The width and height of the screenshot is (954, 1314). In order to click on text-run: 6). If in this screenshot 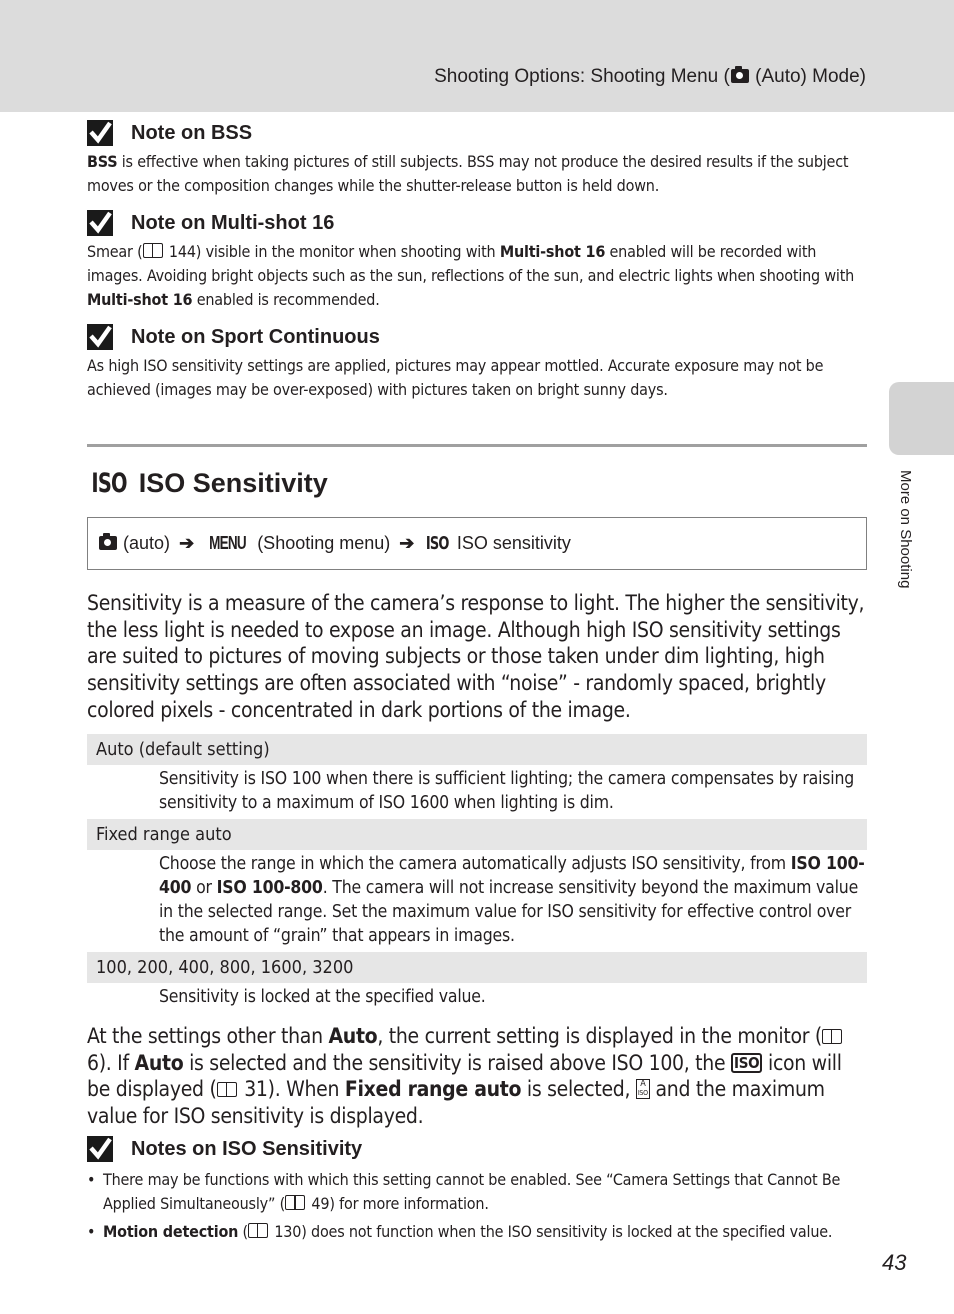, I will do `click(111, 1062)`.